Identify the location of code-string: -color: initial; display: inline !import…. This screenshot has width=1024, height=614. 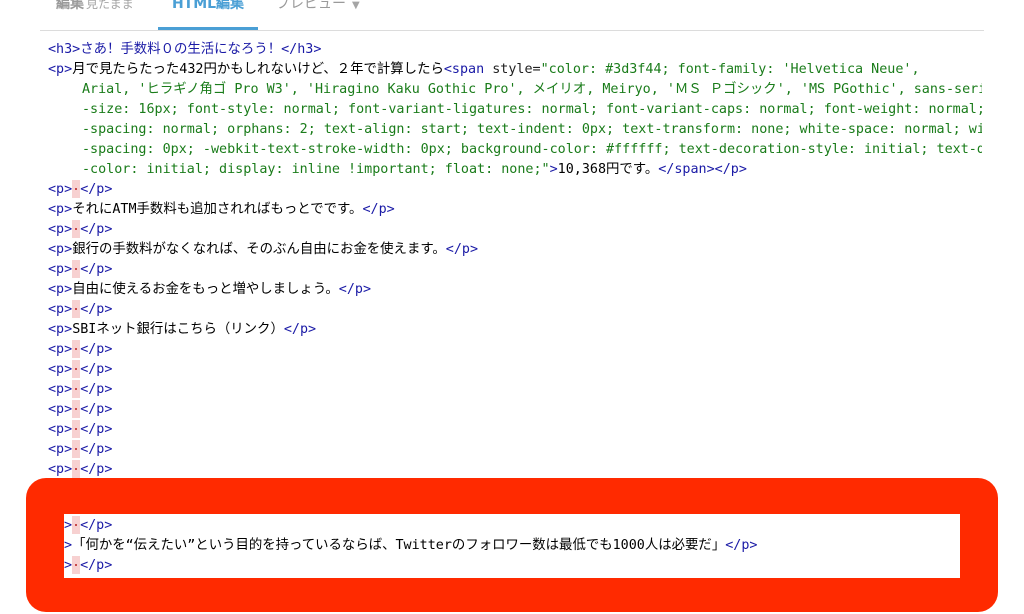
(316, 169).